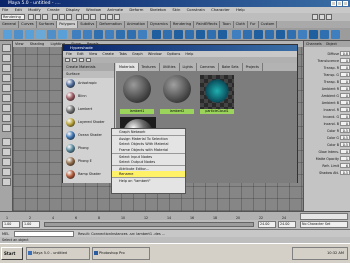 The height and width of the screenshot is (263, 350). I want to click on poly-cone-icon, so click(40, 34).